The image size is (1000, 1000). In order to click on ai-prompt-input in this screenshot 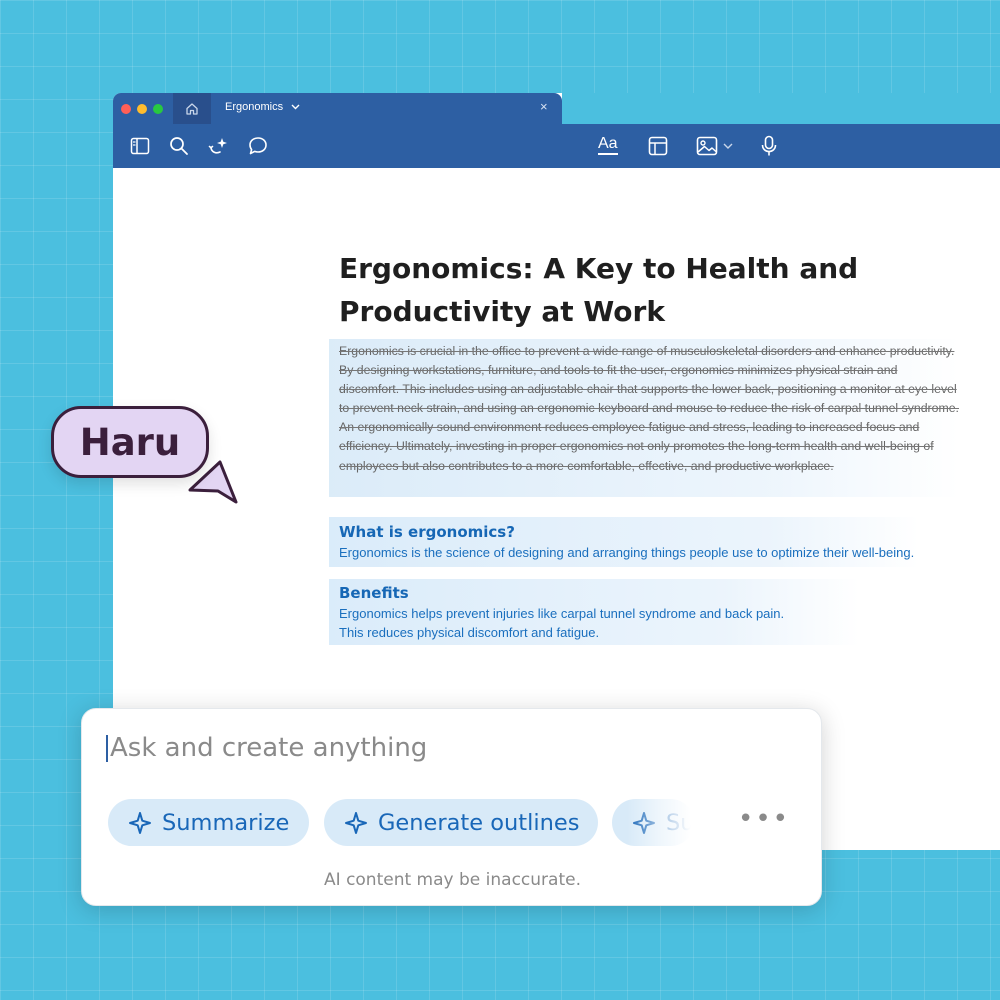, I will do `click(435, 748)`.